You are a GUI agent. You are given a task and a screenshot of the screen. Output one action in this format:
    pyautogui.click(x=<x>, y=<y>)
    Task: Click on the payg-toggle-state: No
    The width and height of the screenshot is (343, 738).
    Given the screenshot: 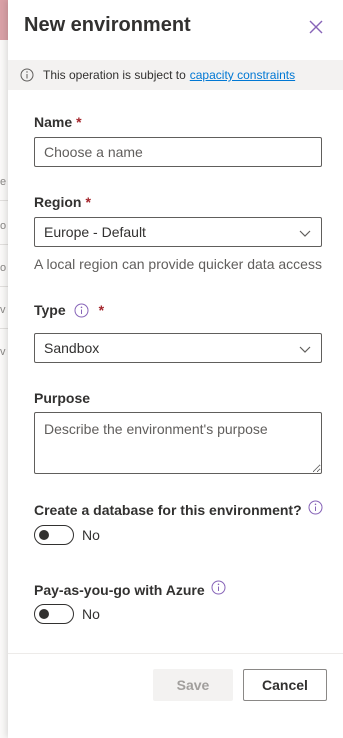 What is the action you would take?
    pyautogui.click(x=91, y=614)
    